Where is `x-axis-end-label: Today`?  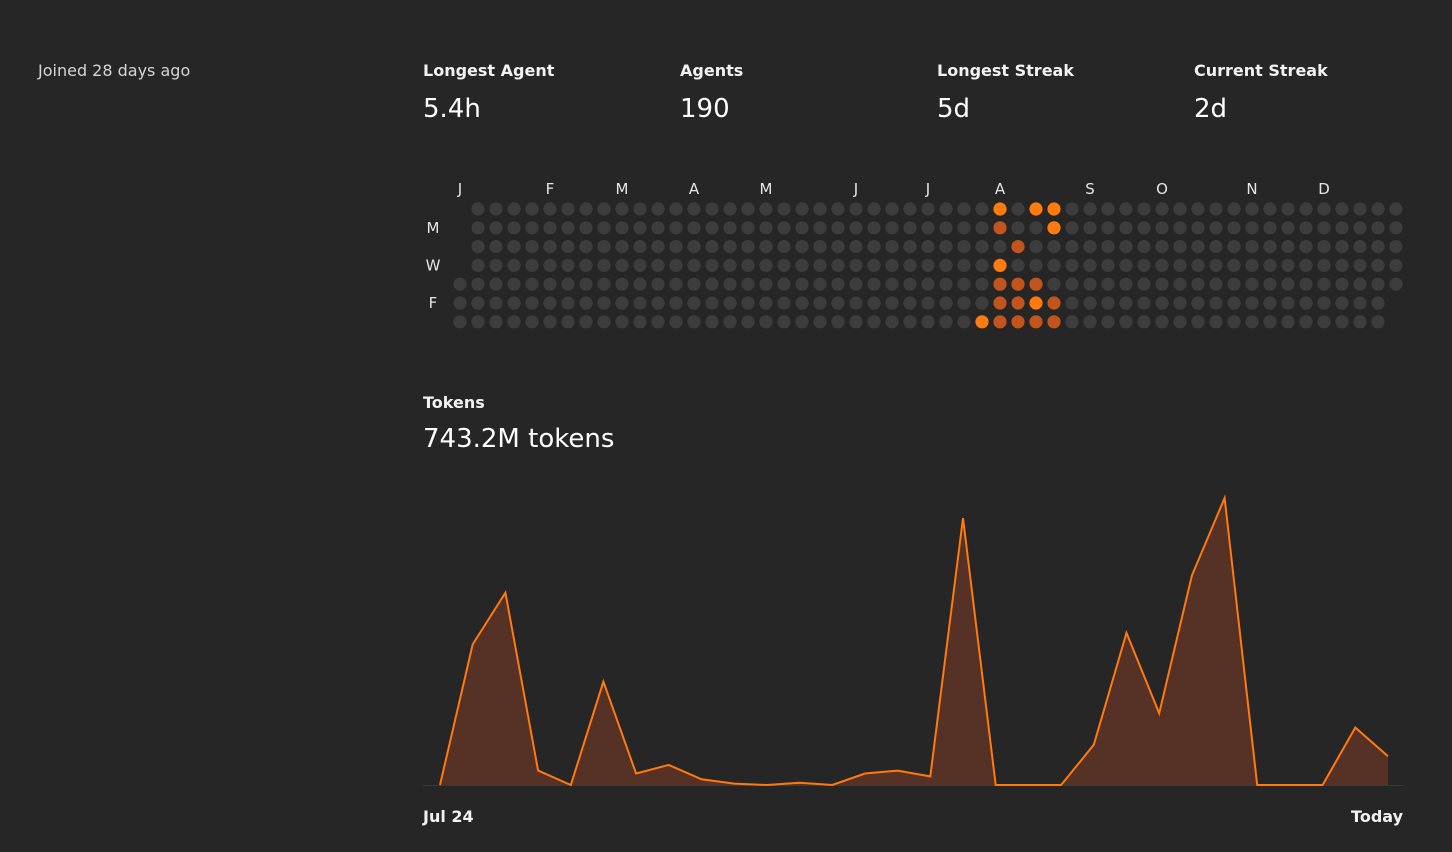
x-axis-end-label: Today is located at coordinates (1377, 816).